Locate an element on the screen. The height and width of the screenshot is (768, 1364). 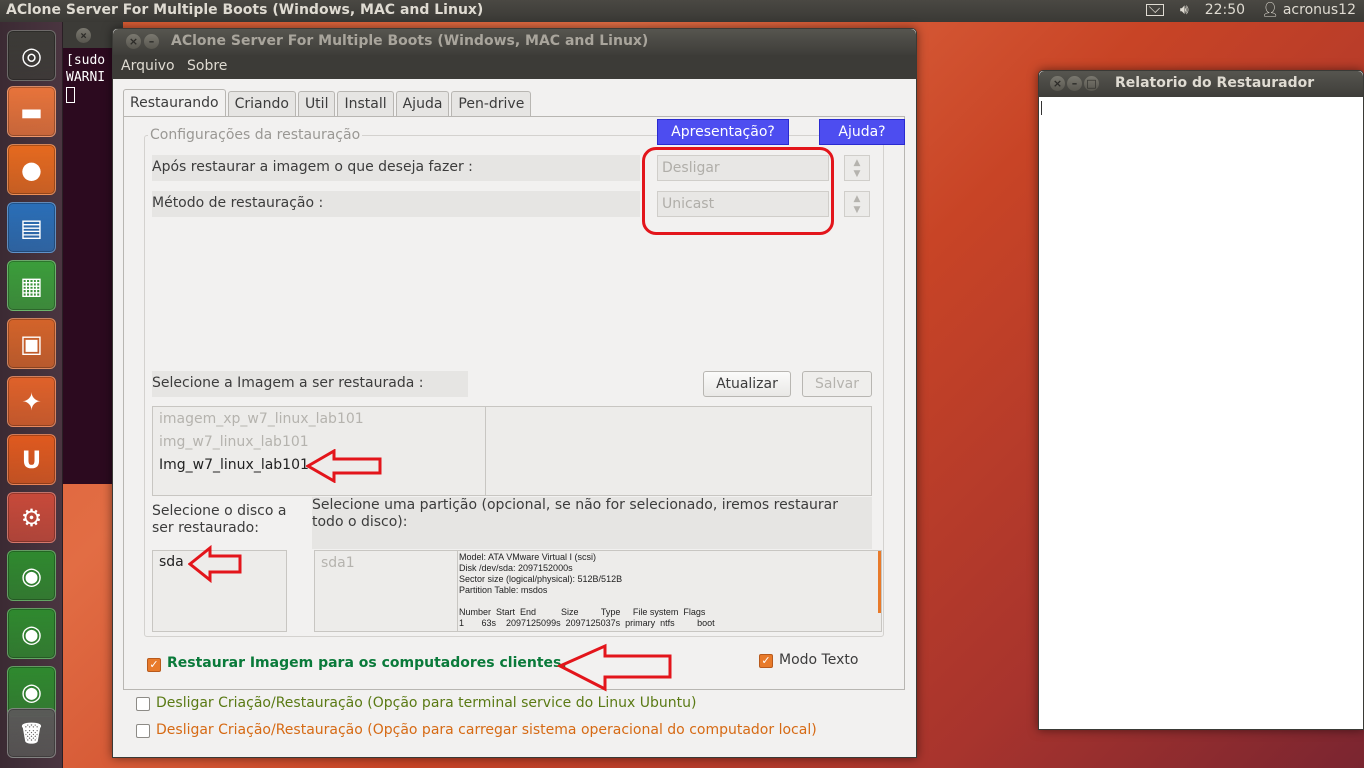
green-globe-icon-1: ◉ is located at coordinates (31, 575).